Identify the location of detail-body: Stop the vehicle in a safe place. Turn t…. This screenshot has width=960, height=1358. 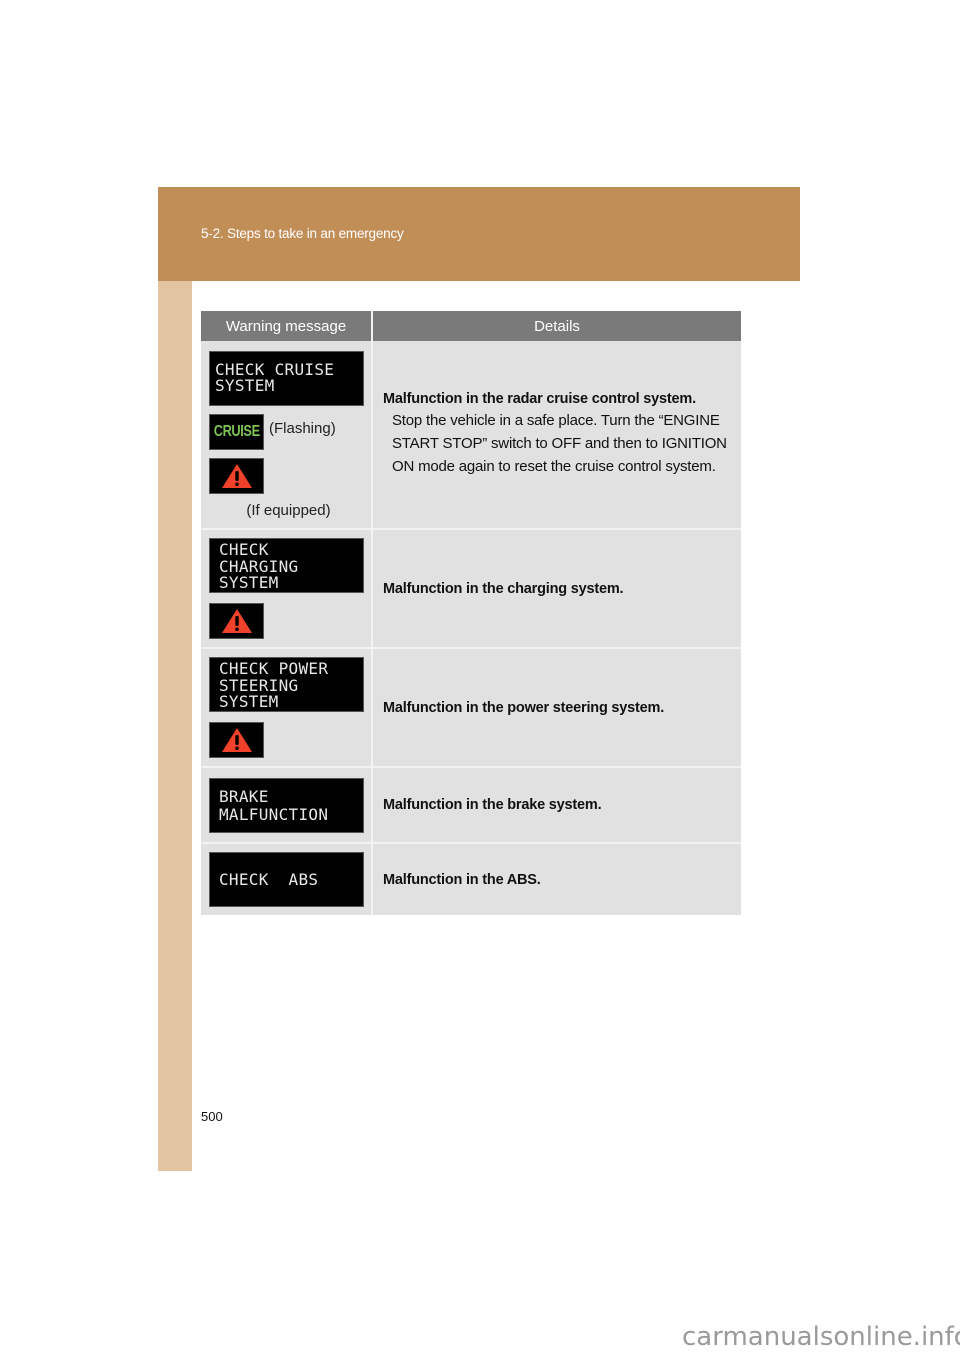
(559, 443).